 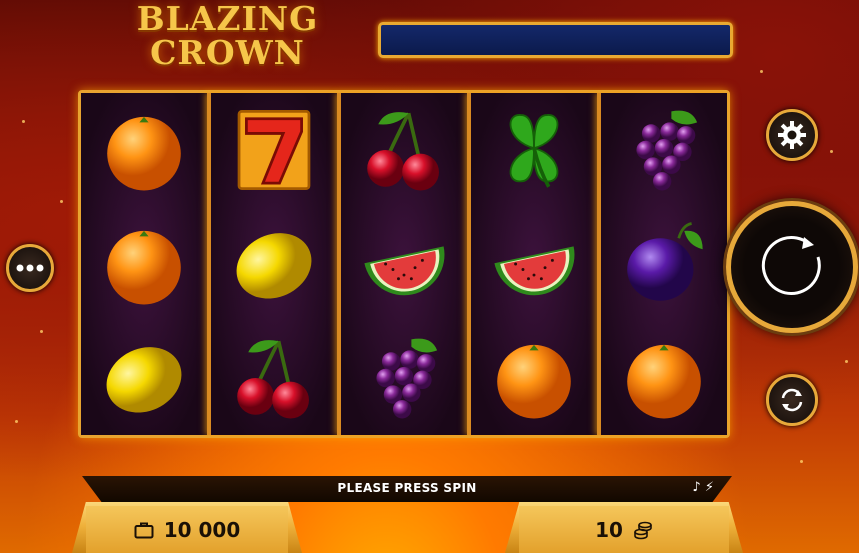 I want to click on balance-value: 10 000, so click(x=202, y=529).